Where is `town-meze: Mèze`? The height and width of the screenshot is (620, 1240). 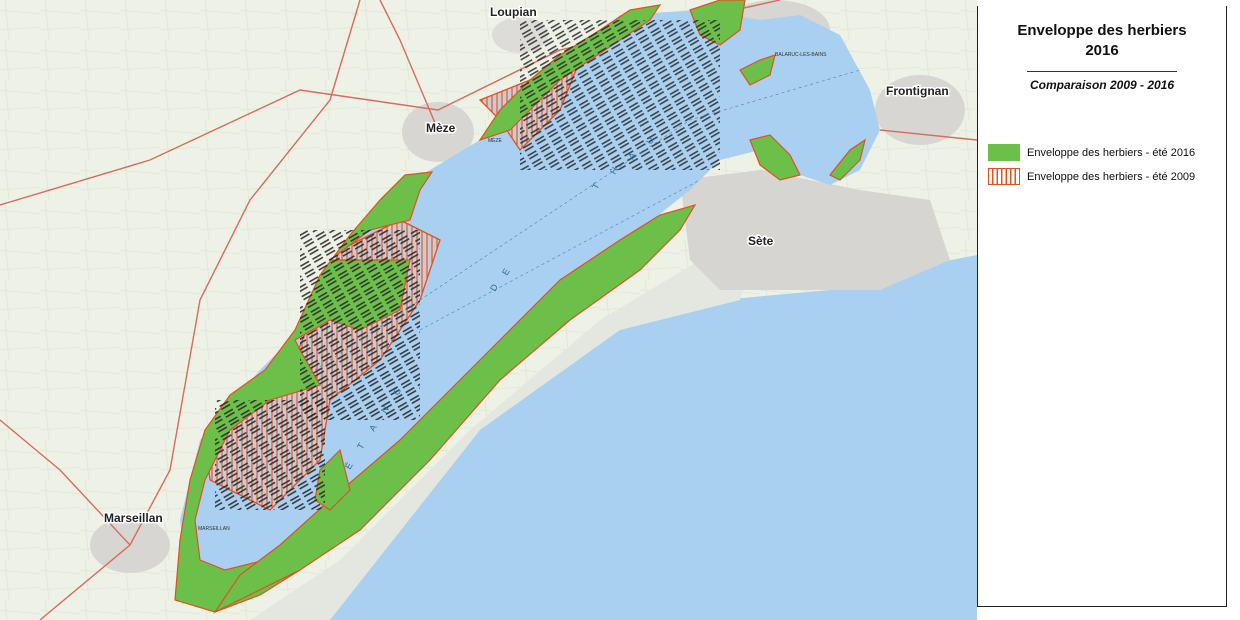
town-meze: Mèze is located at coordinates (441, 128).